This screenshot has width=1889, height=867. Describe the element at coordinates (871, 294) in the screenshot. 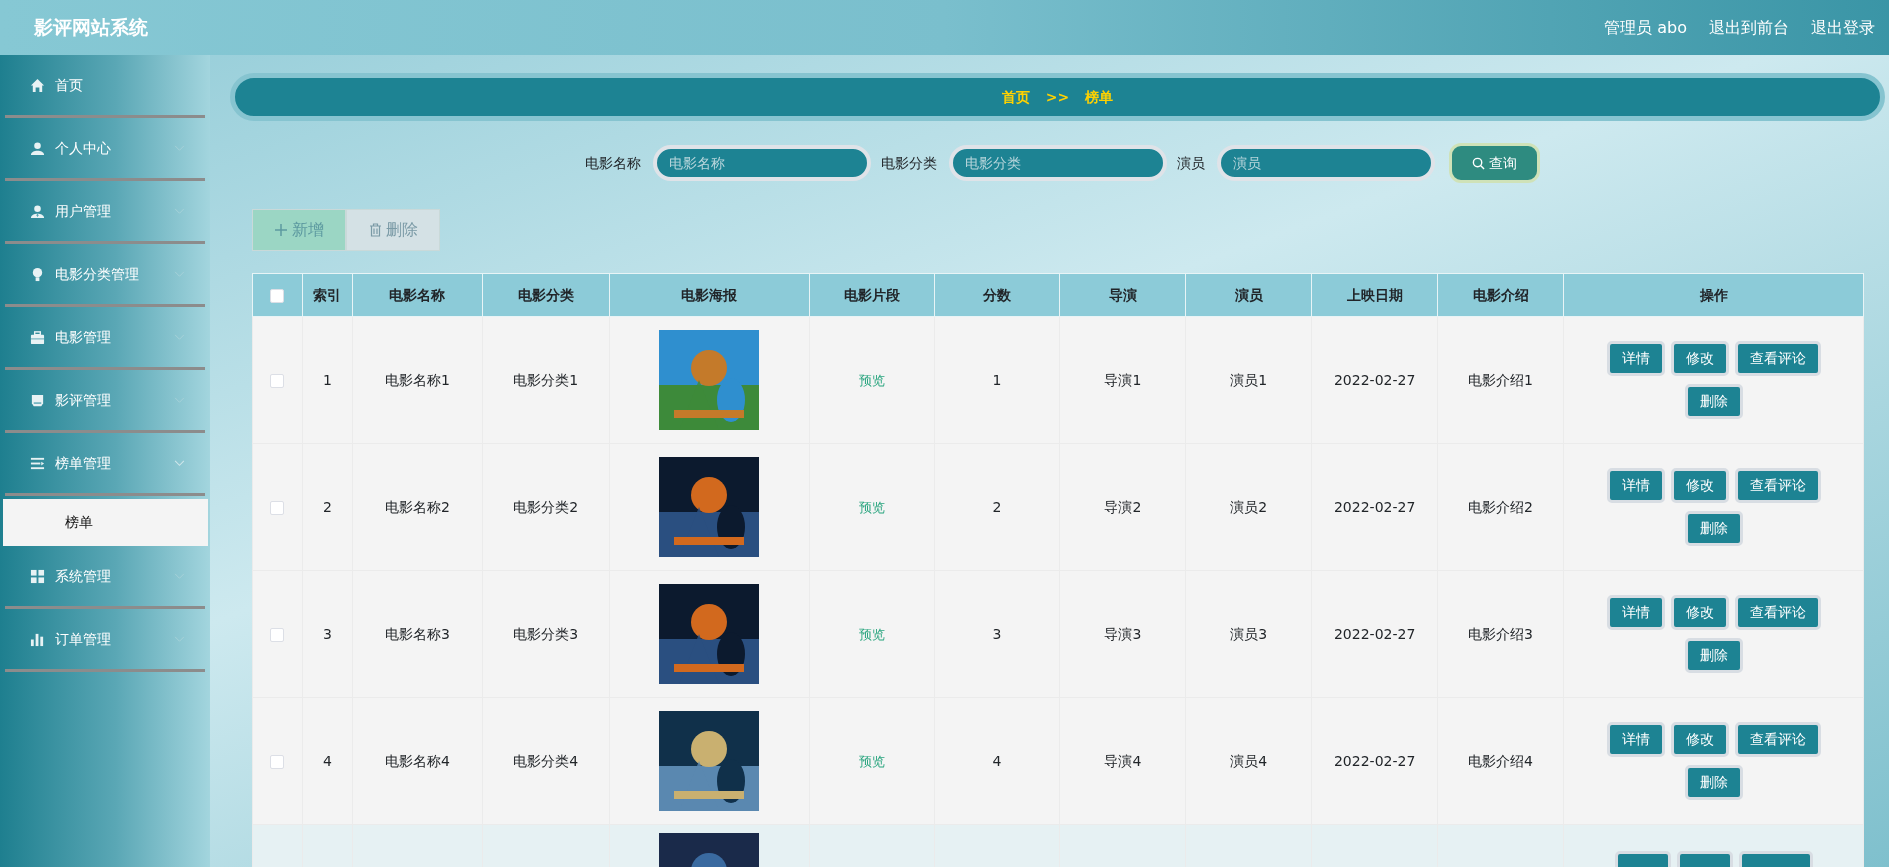

I see `column-header: 电影片段` at that location.